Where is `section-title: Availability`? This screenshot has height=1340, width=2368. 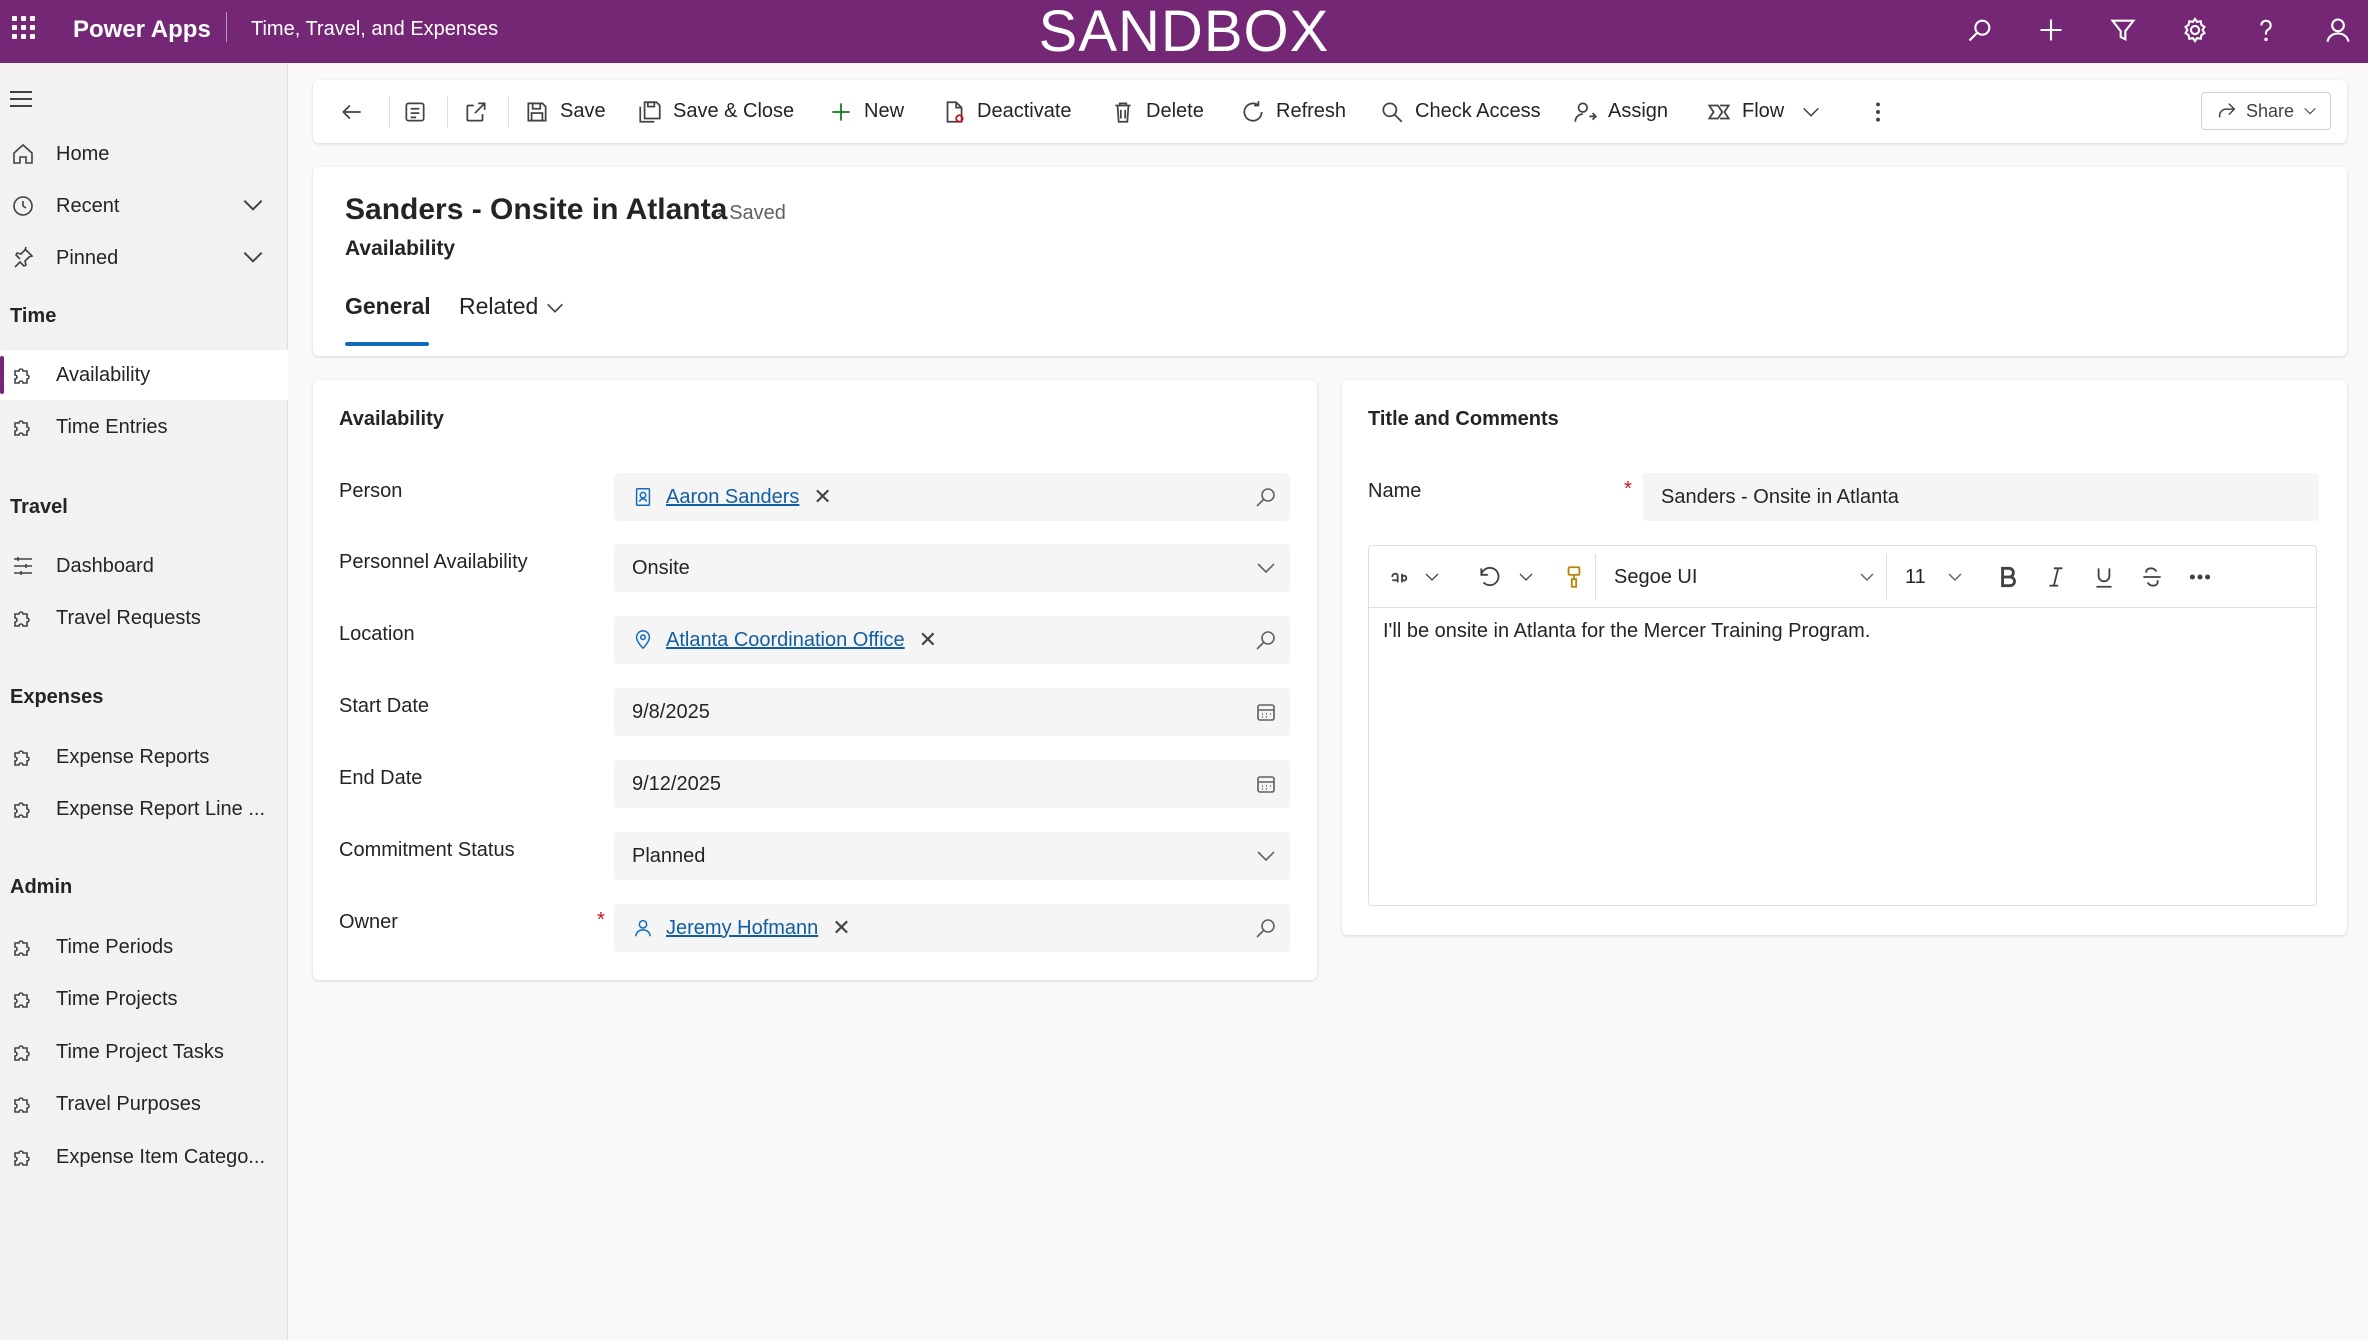
section-title: Availability is located at coordinates (391, 419).